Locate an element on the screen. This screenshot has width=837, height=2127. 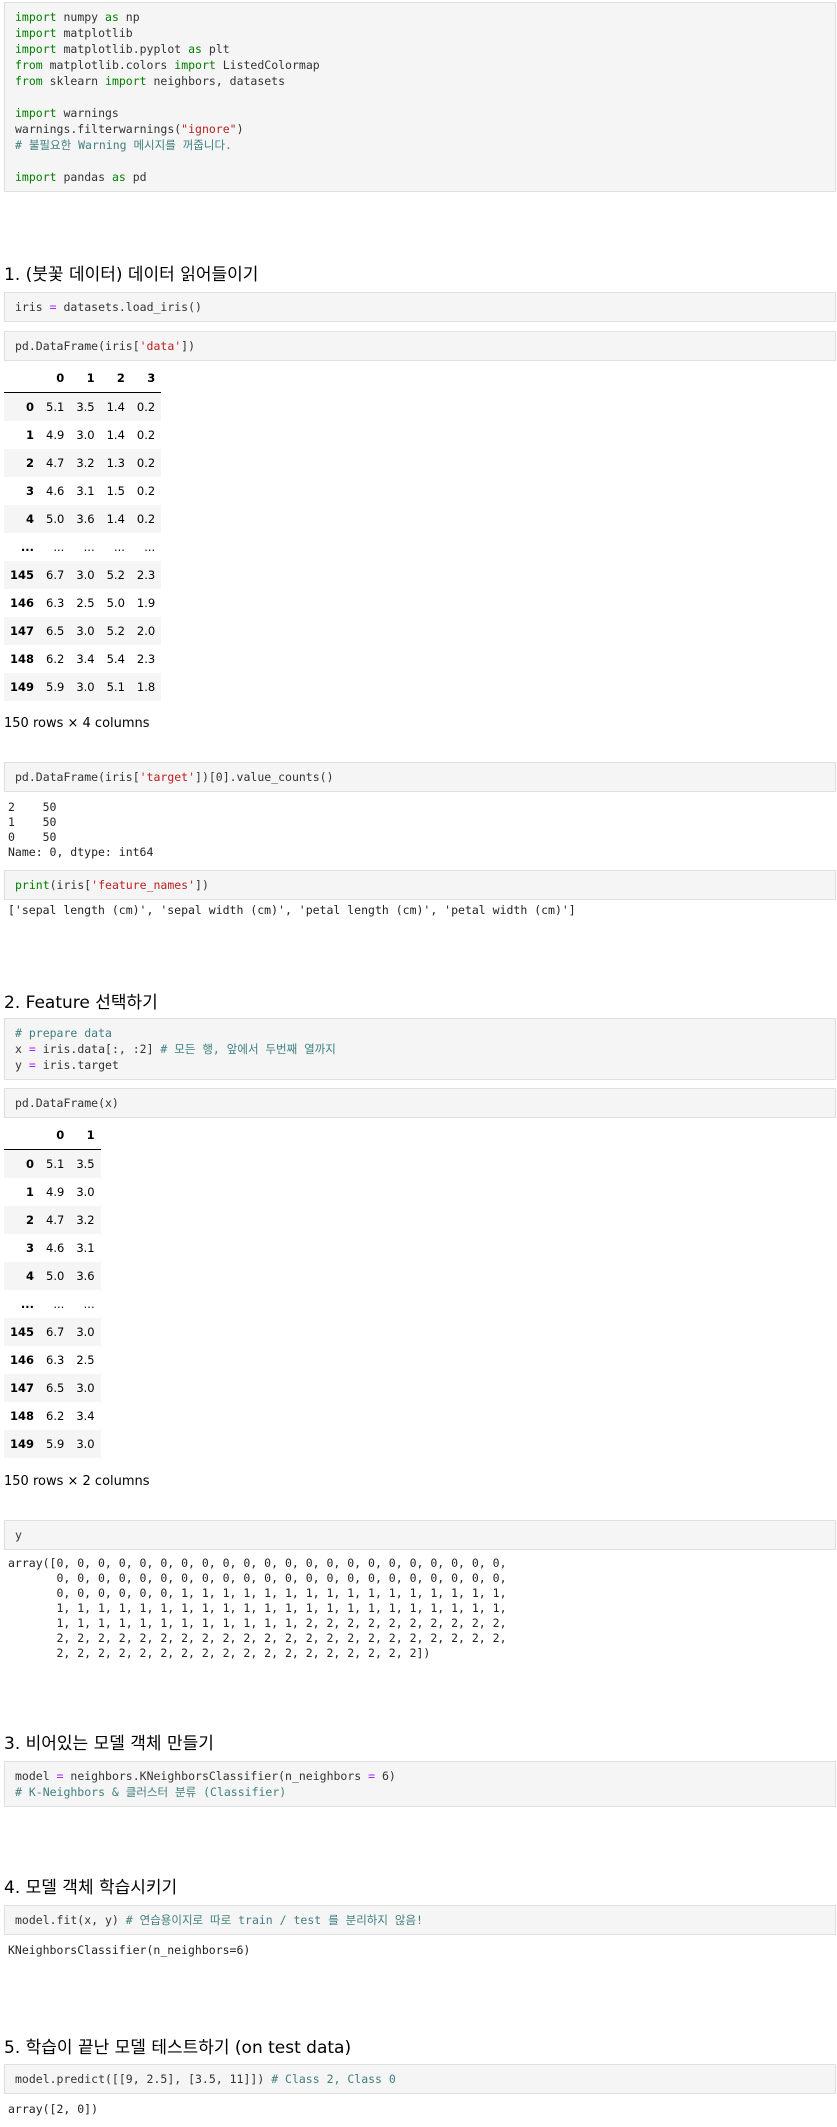
code-token: (iris[ is located at coordinates (70, 885).